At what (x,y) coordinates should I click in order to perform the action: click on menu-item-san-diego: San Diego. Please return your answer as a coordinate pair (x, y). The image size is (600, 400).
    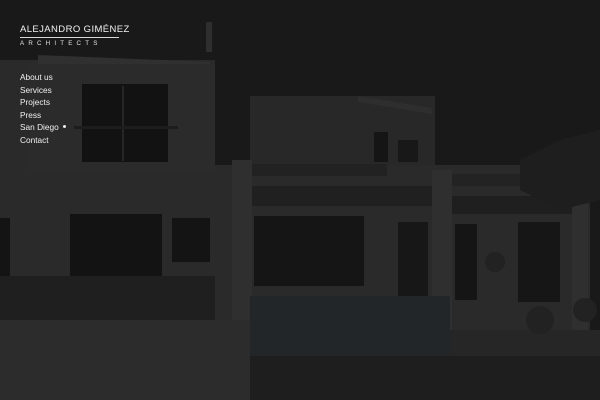
    Looking at the image, I should click on (75, 126).